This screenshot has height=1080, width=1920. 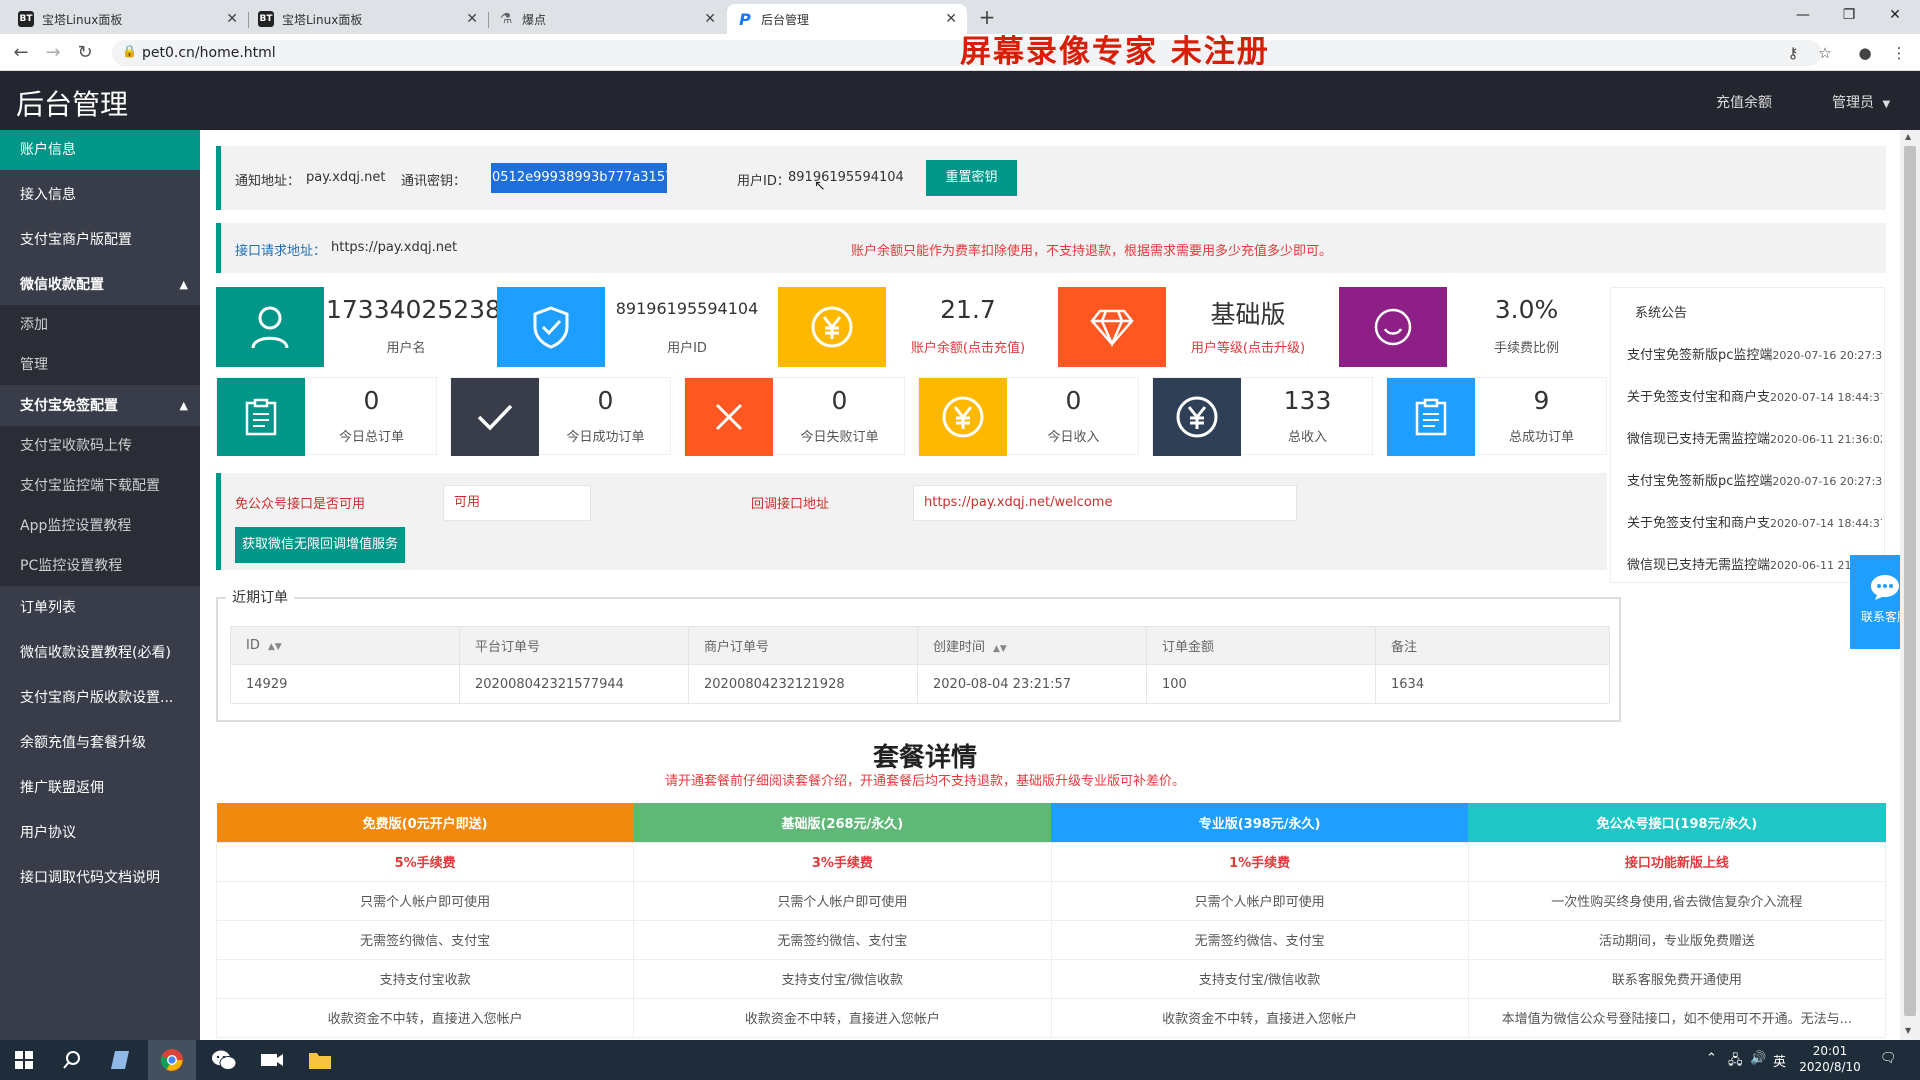 What do you see at coordinates (100, 365) in the screenshot?
I see `sidebar-item-manage: 管理` at bounding box center [100, 365].